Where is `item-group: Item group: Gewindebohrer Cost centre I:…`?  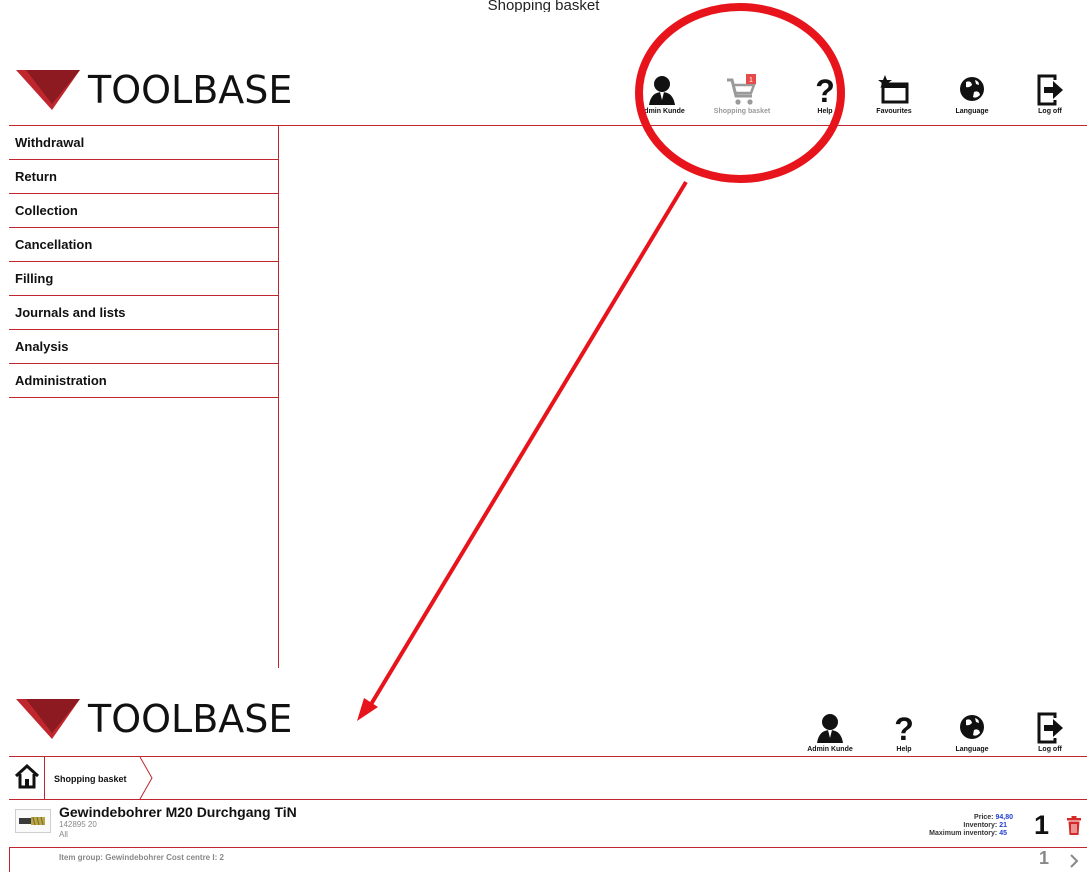
item-group: Item group: Gewindebohrer Cost centre I:… is located at coordinates (141, 857).